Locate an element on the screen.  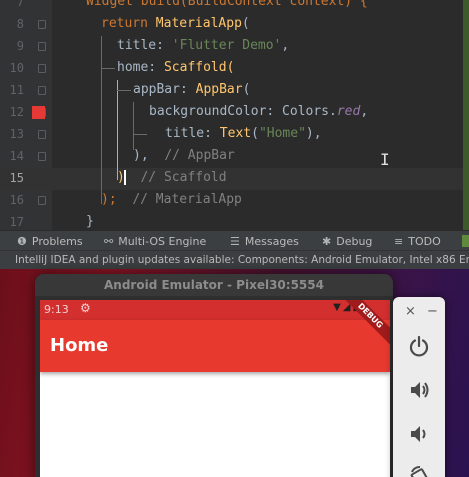
code-line: 11 appBar: AppBar( is located at coordinates (231, 91).